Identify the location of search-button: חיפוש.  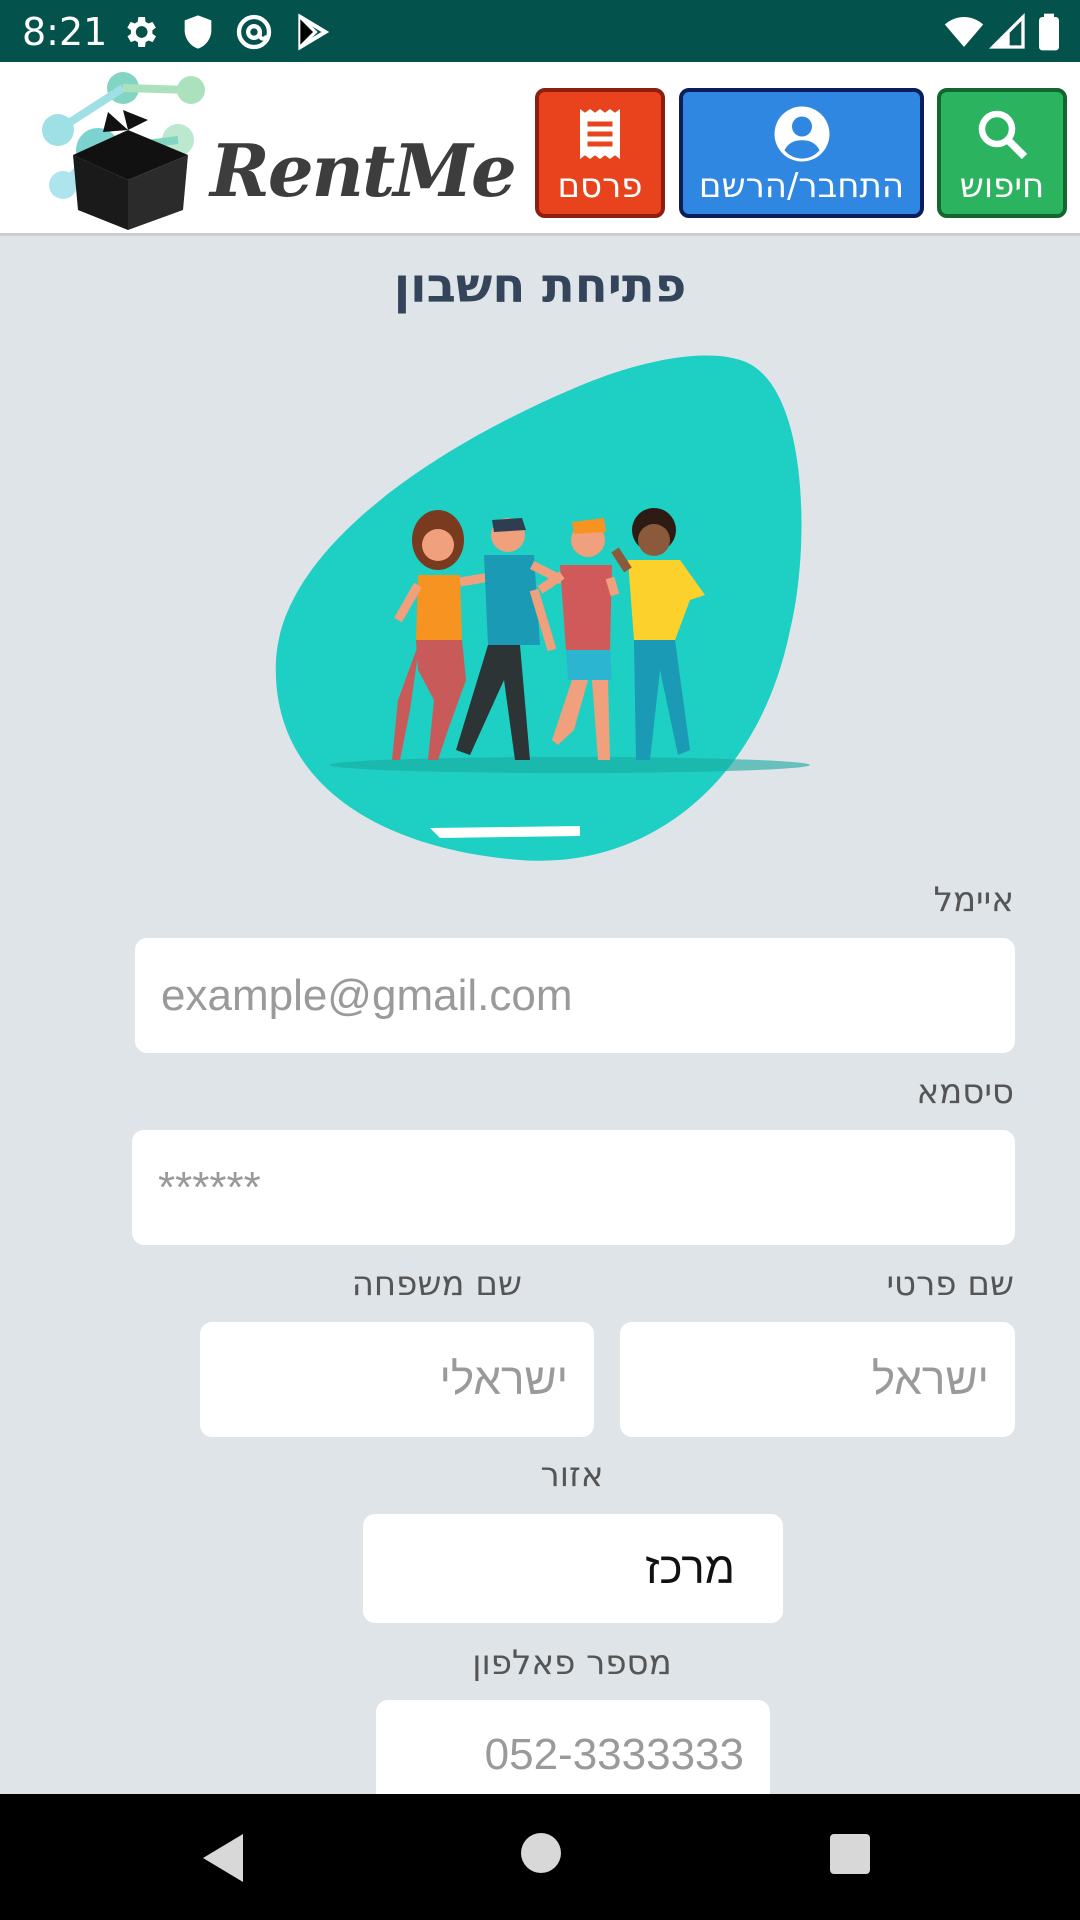
(1002, 153).